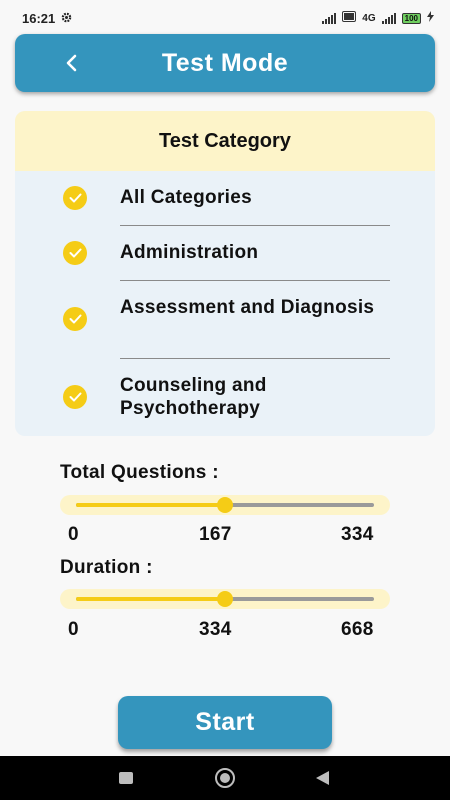 This screenshot has width=450, height=800. I want to click on duration-max: 668, so click(357, 629).